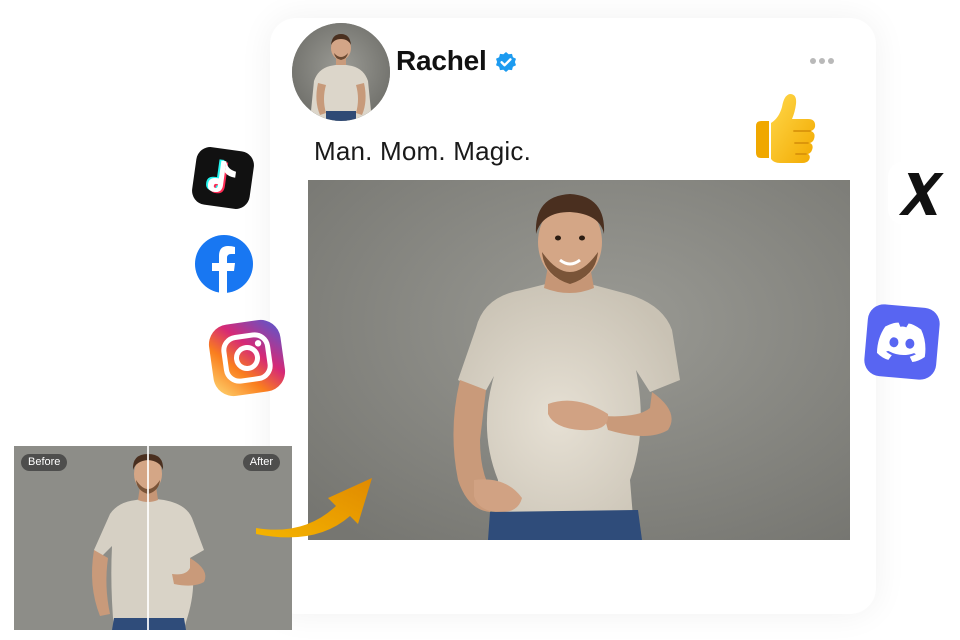 Image resolution: width=960 pixels, height=640 pixels. What do you see at coordinates (423, 151) in the screenshot?
I see `post-caption: Man. Mom. Magic.` at bounding box center [423, 151].